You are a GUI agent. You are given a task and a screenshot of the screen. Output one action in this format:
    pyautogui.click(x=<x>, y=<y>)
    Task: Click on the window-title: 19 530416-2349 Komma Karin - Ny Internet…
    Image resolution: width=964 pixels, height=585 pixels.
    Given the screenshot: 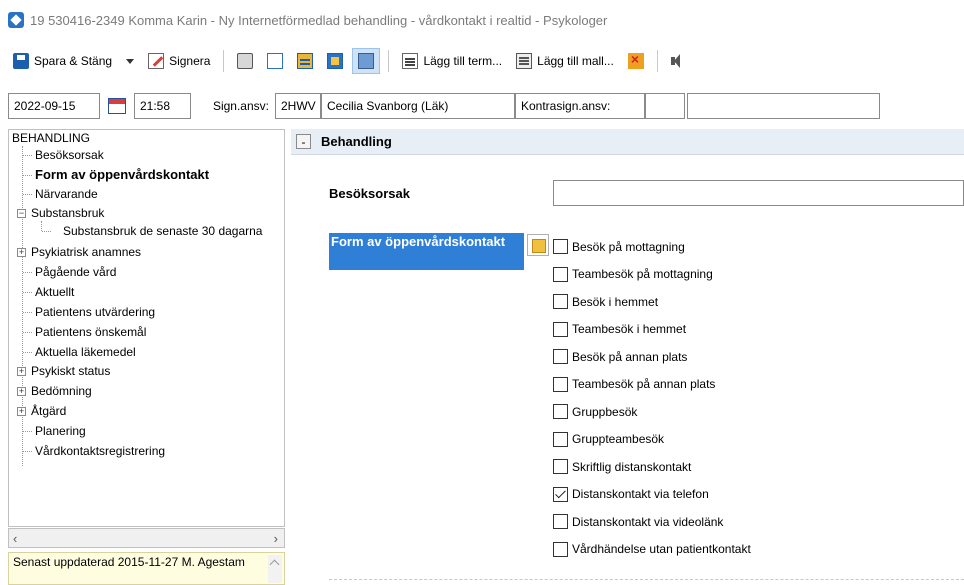 What is the action you would take?
    pyautogui.click(x=319, y=20)
    